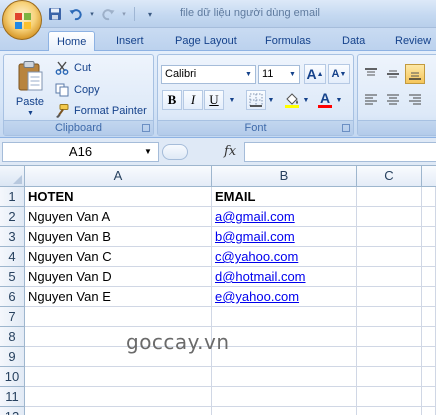 Image resolution: width=436 pixels, height=415 pixels. What do you see at coordinates (108, 14) in the screenshot?
I see `redo-button` at bounding box center [108, 14].